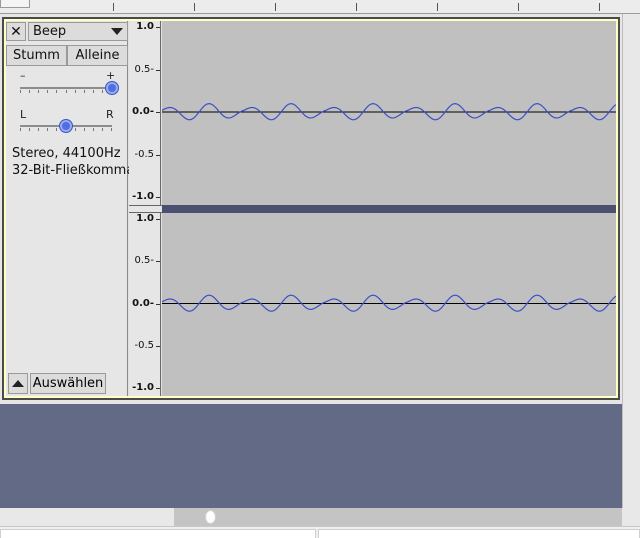  I want to click on pan-left-label: L, so click(23, 114).